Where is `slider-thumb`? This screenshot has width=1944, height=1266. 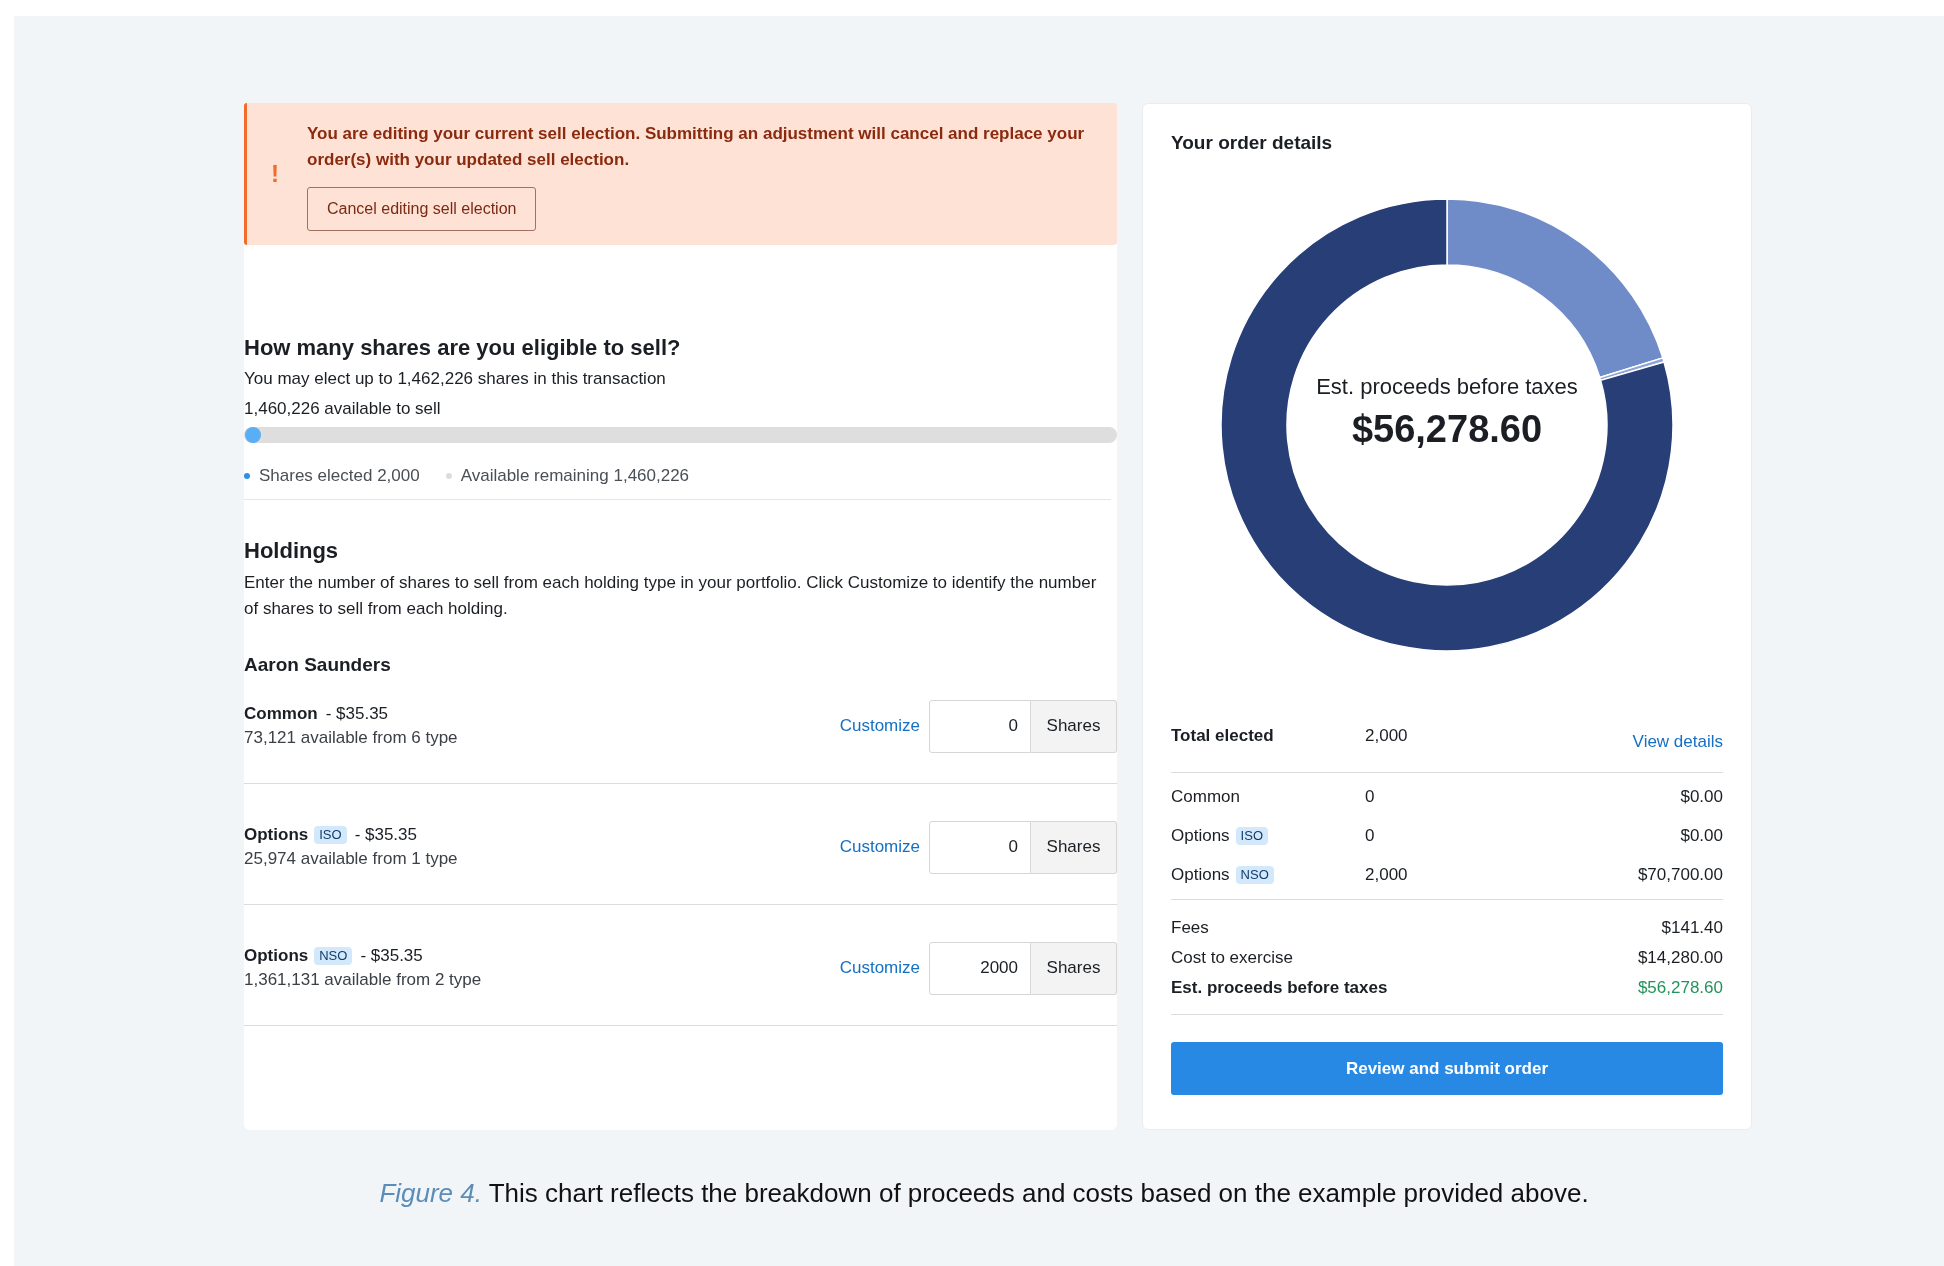
slider-thumb is located at coordinates (253, 435).